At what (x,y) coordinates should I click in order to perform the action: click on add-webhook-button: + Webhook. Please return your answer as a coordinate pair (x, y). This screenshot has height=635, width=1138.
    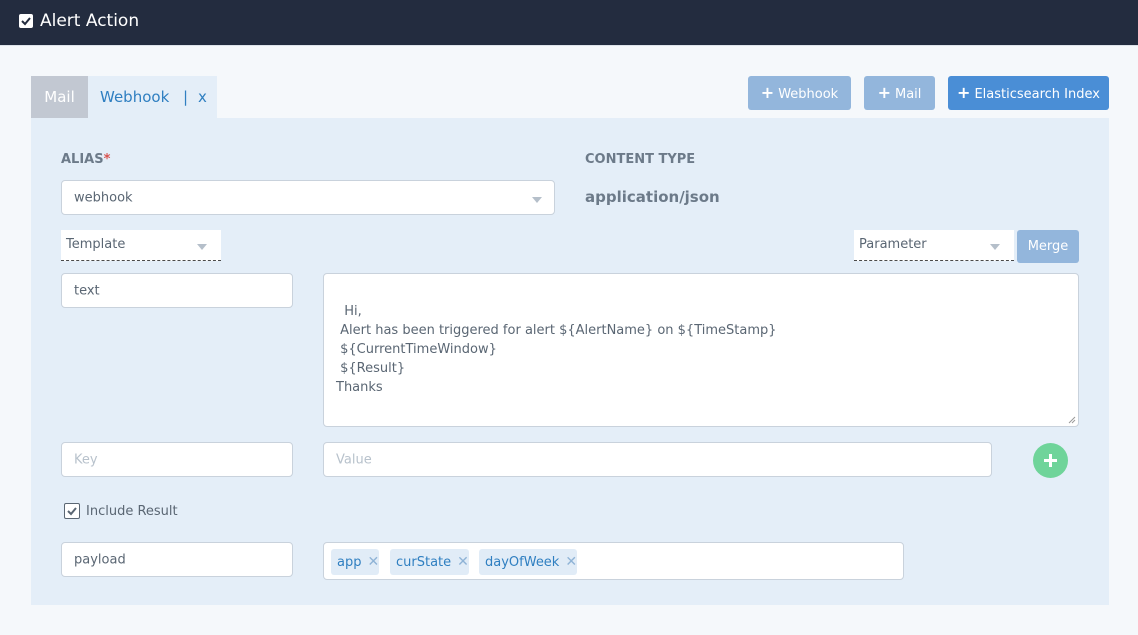
    Looking at the image, I should click on (799, 93).